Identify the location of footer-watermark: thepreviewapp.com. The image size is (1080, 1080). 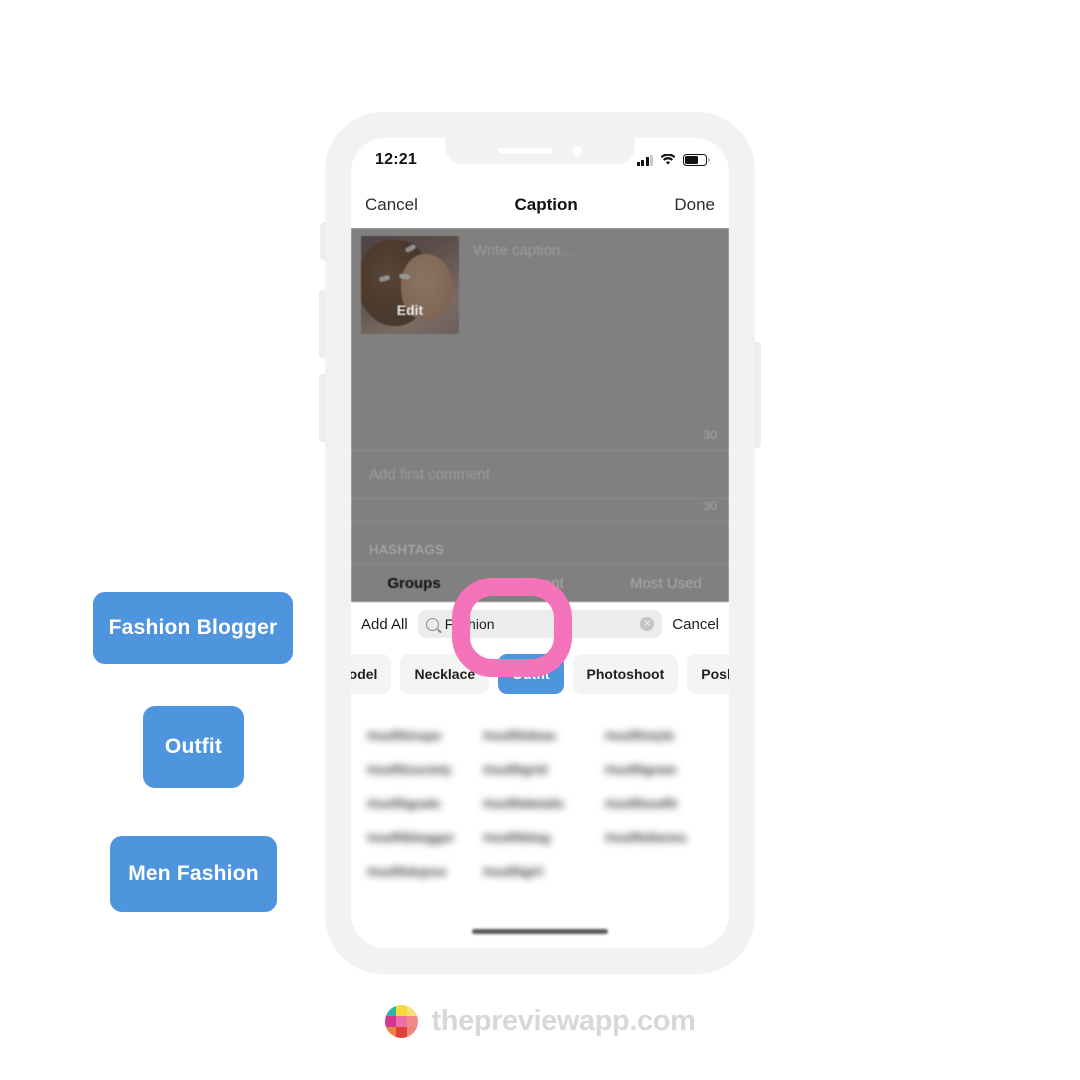
(540, 1021).